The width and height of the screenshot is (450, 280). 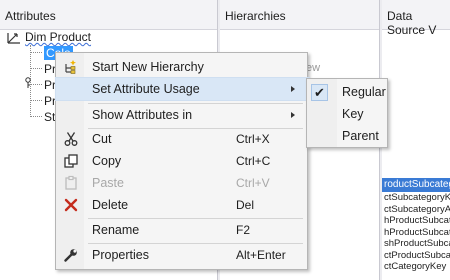 What do you see at coordinates (108, 183) in the screenshot?
I see `menu-item-label: Paste` at bounding box center [108, 183].